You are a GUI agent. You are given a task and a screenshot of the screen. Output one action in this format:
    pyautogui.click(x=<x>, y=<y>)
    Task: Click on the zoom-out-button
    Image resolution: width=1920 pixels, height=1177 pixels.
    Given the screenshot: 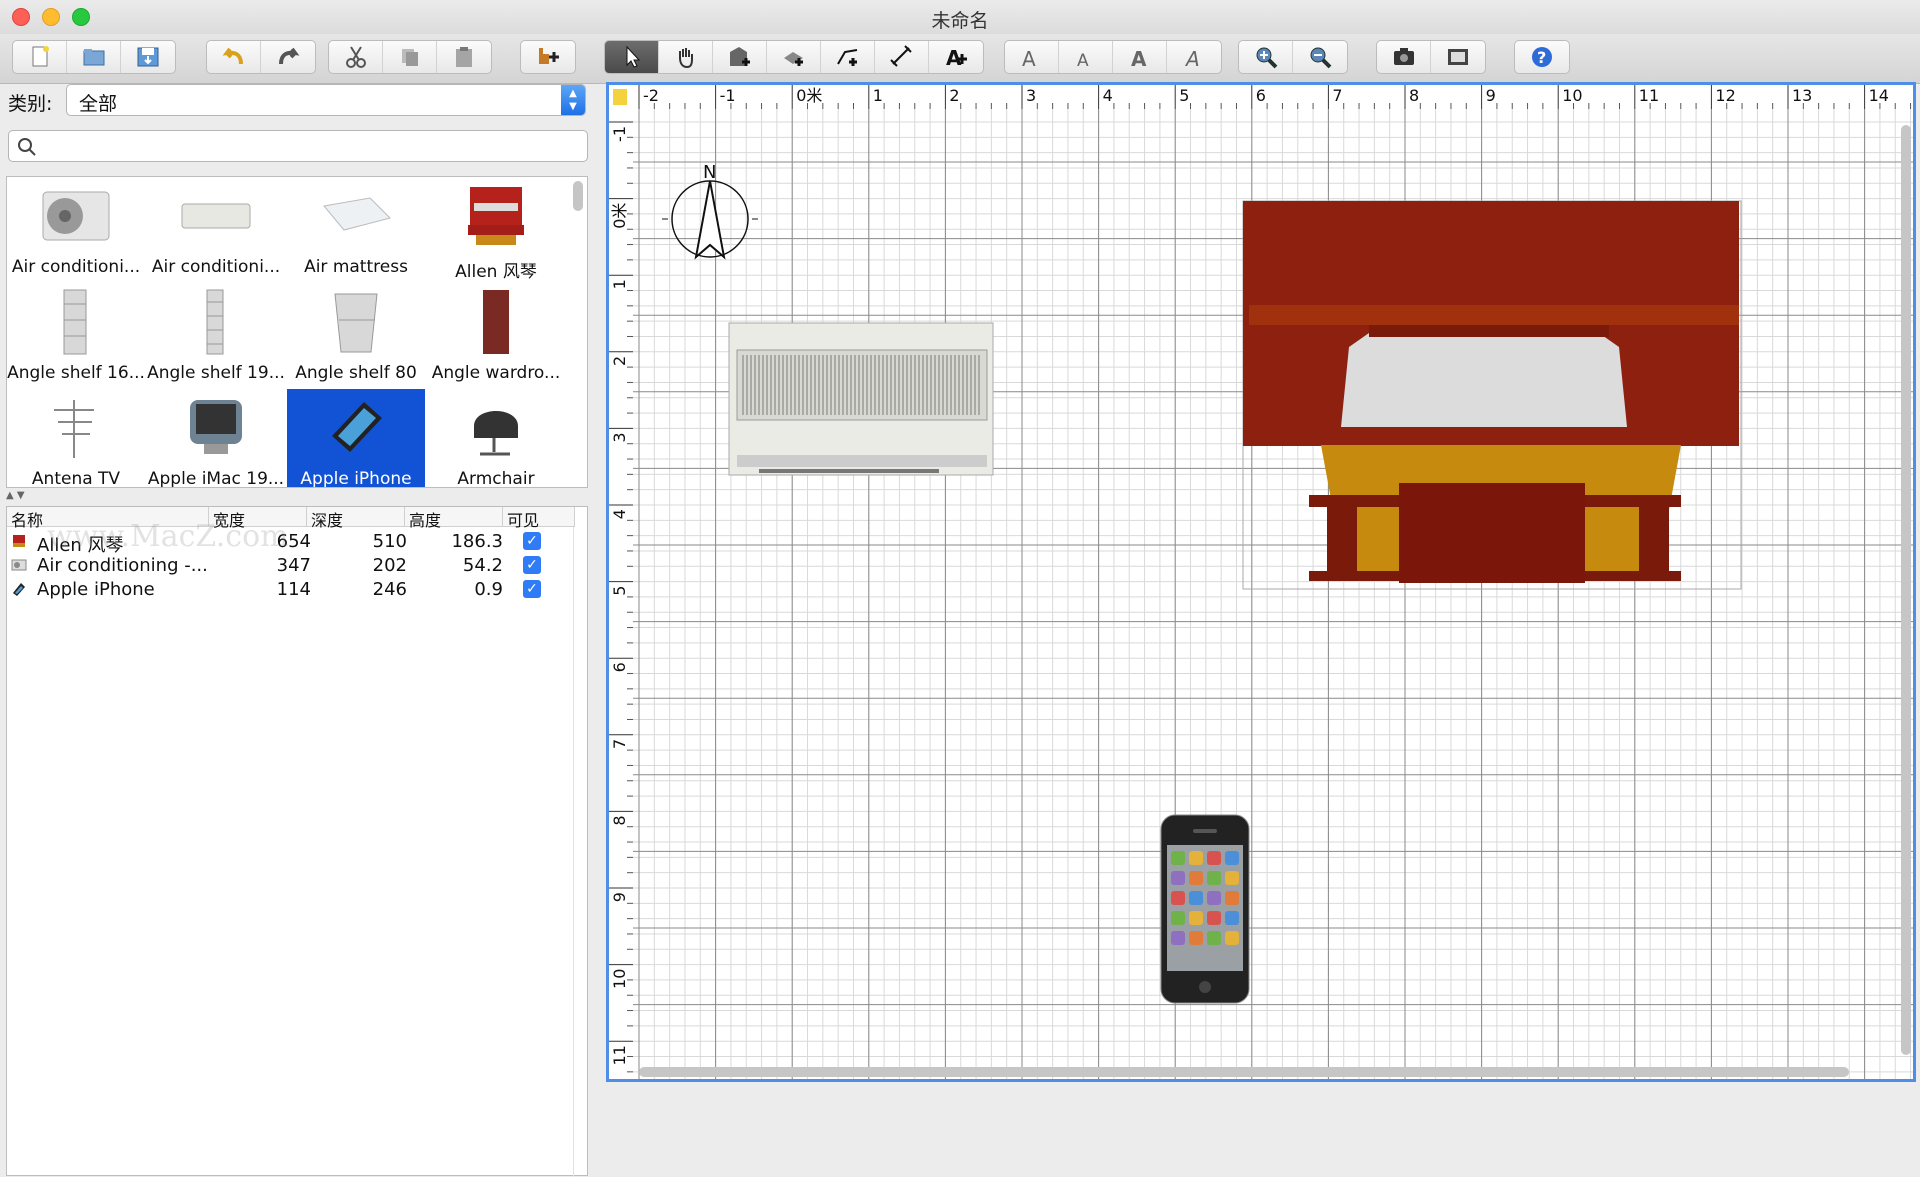 What is the action you would take?
    pyautogui.click(x=1320, y=57)
    